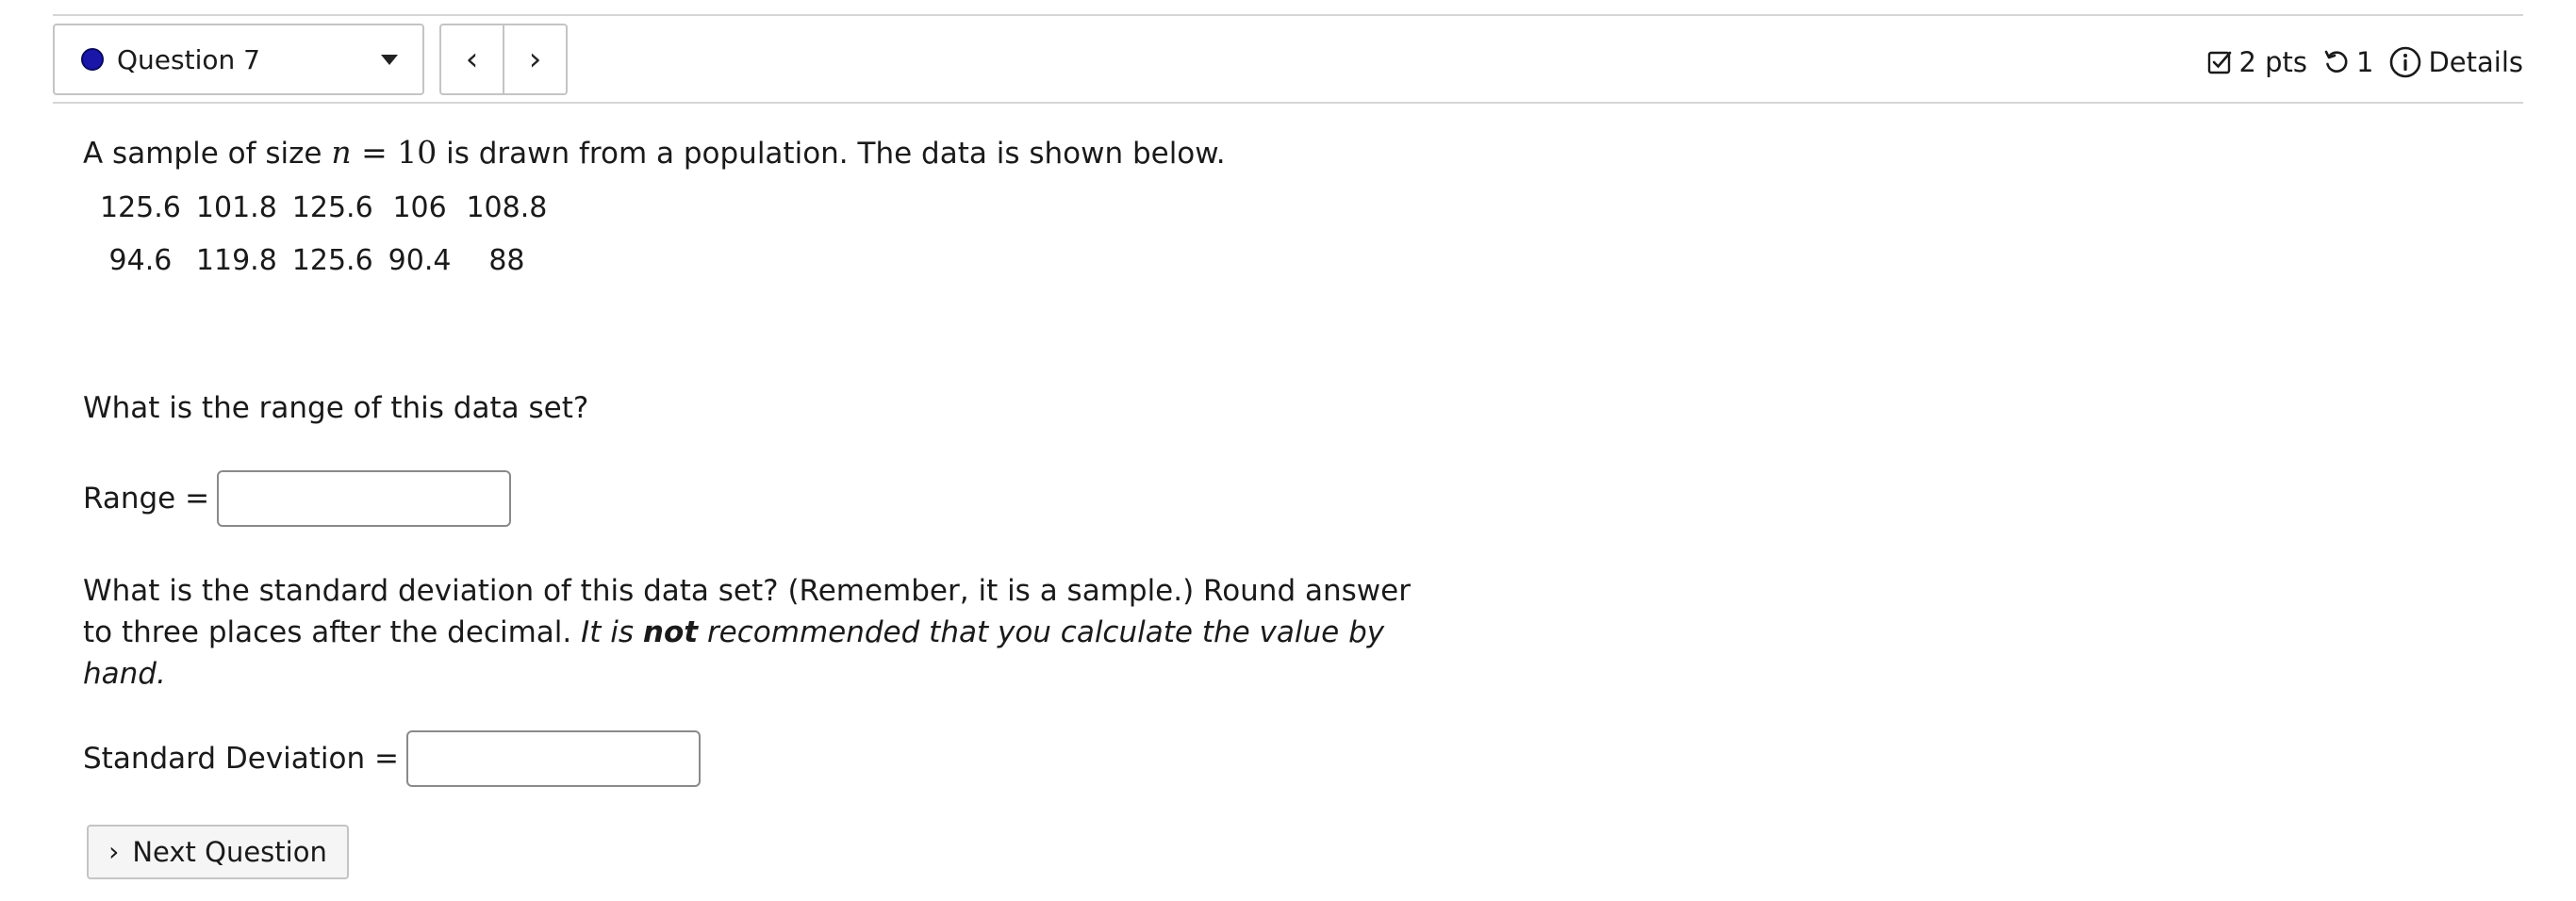 The image size is (2576, 901). I want to click on top-divider, so click(1288, 15).